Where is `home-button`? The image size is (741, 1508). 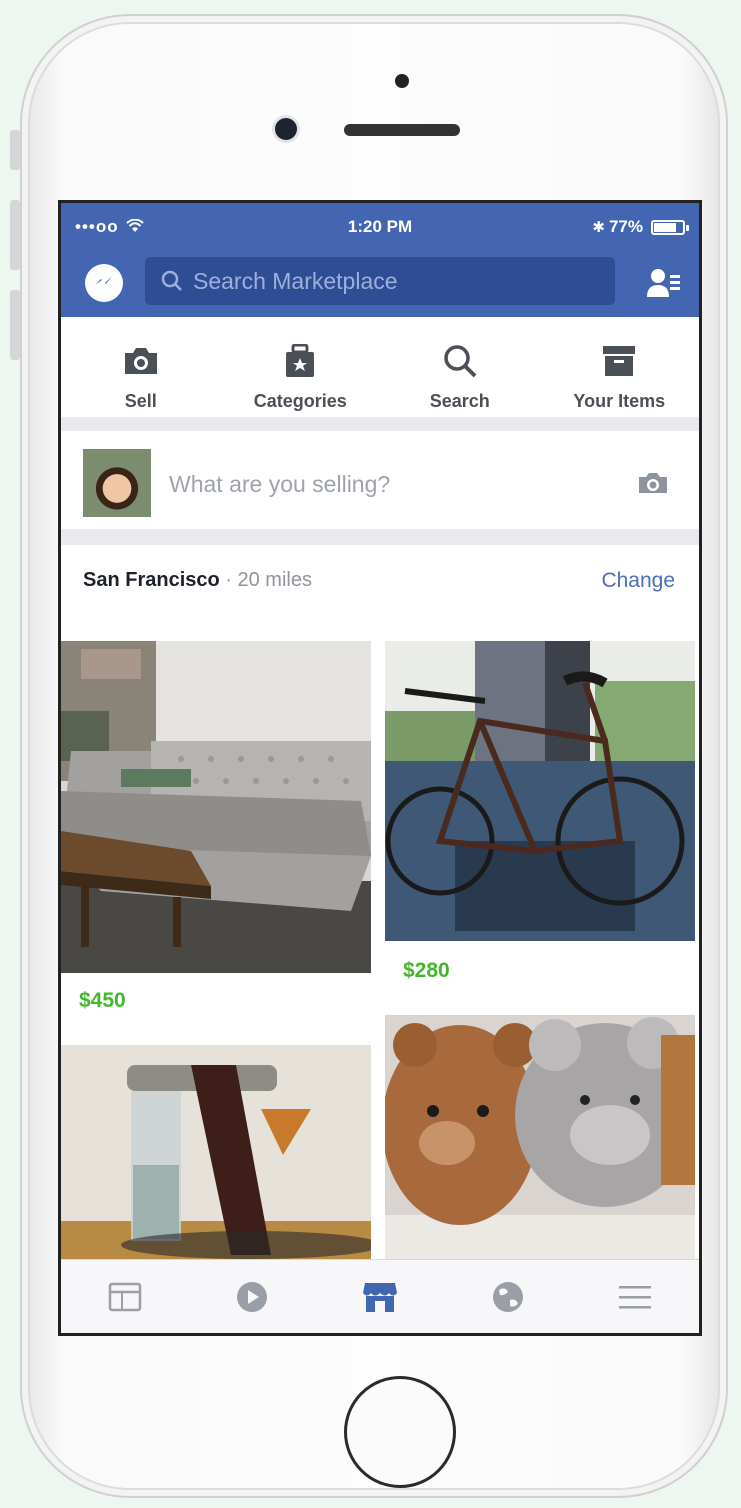 home-button is located at coordinates (400, 1432).